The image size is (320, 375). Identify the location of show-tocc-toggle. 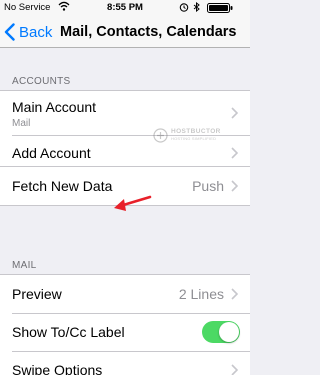
(221, 332).